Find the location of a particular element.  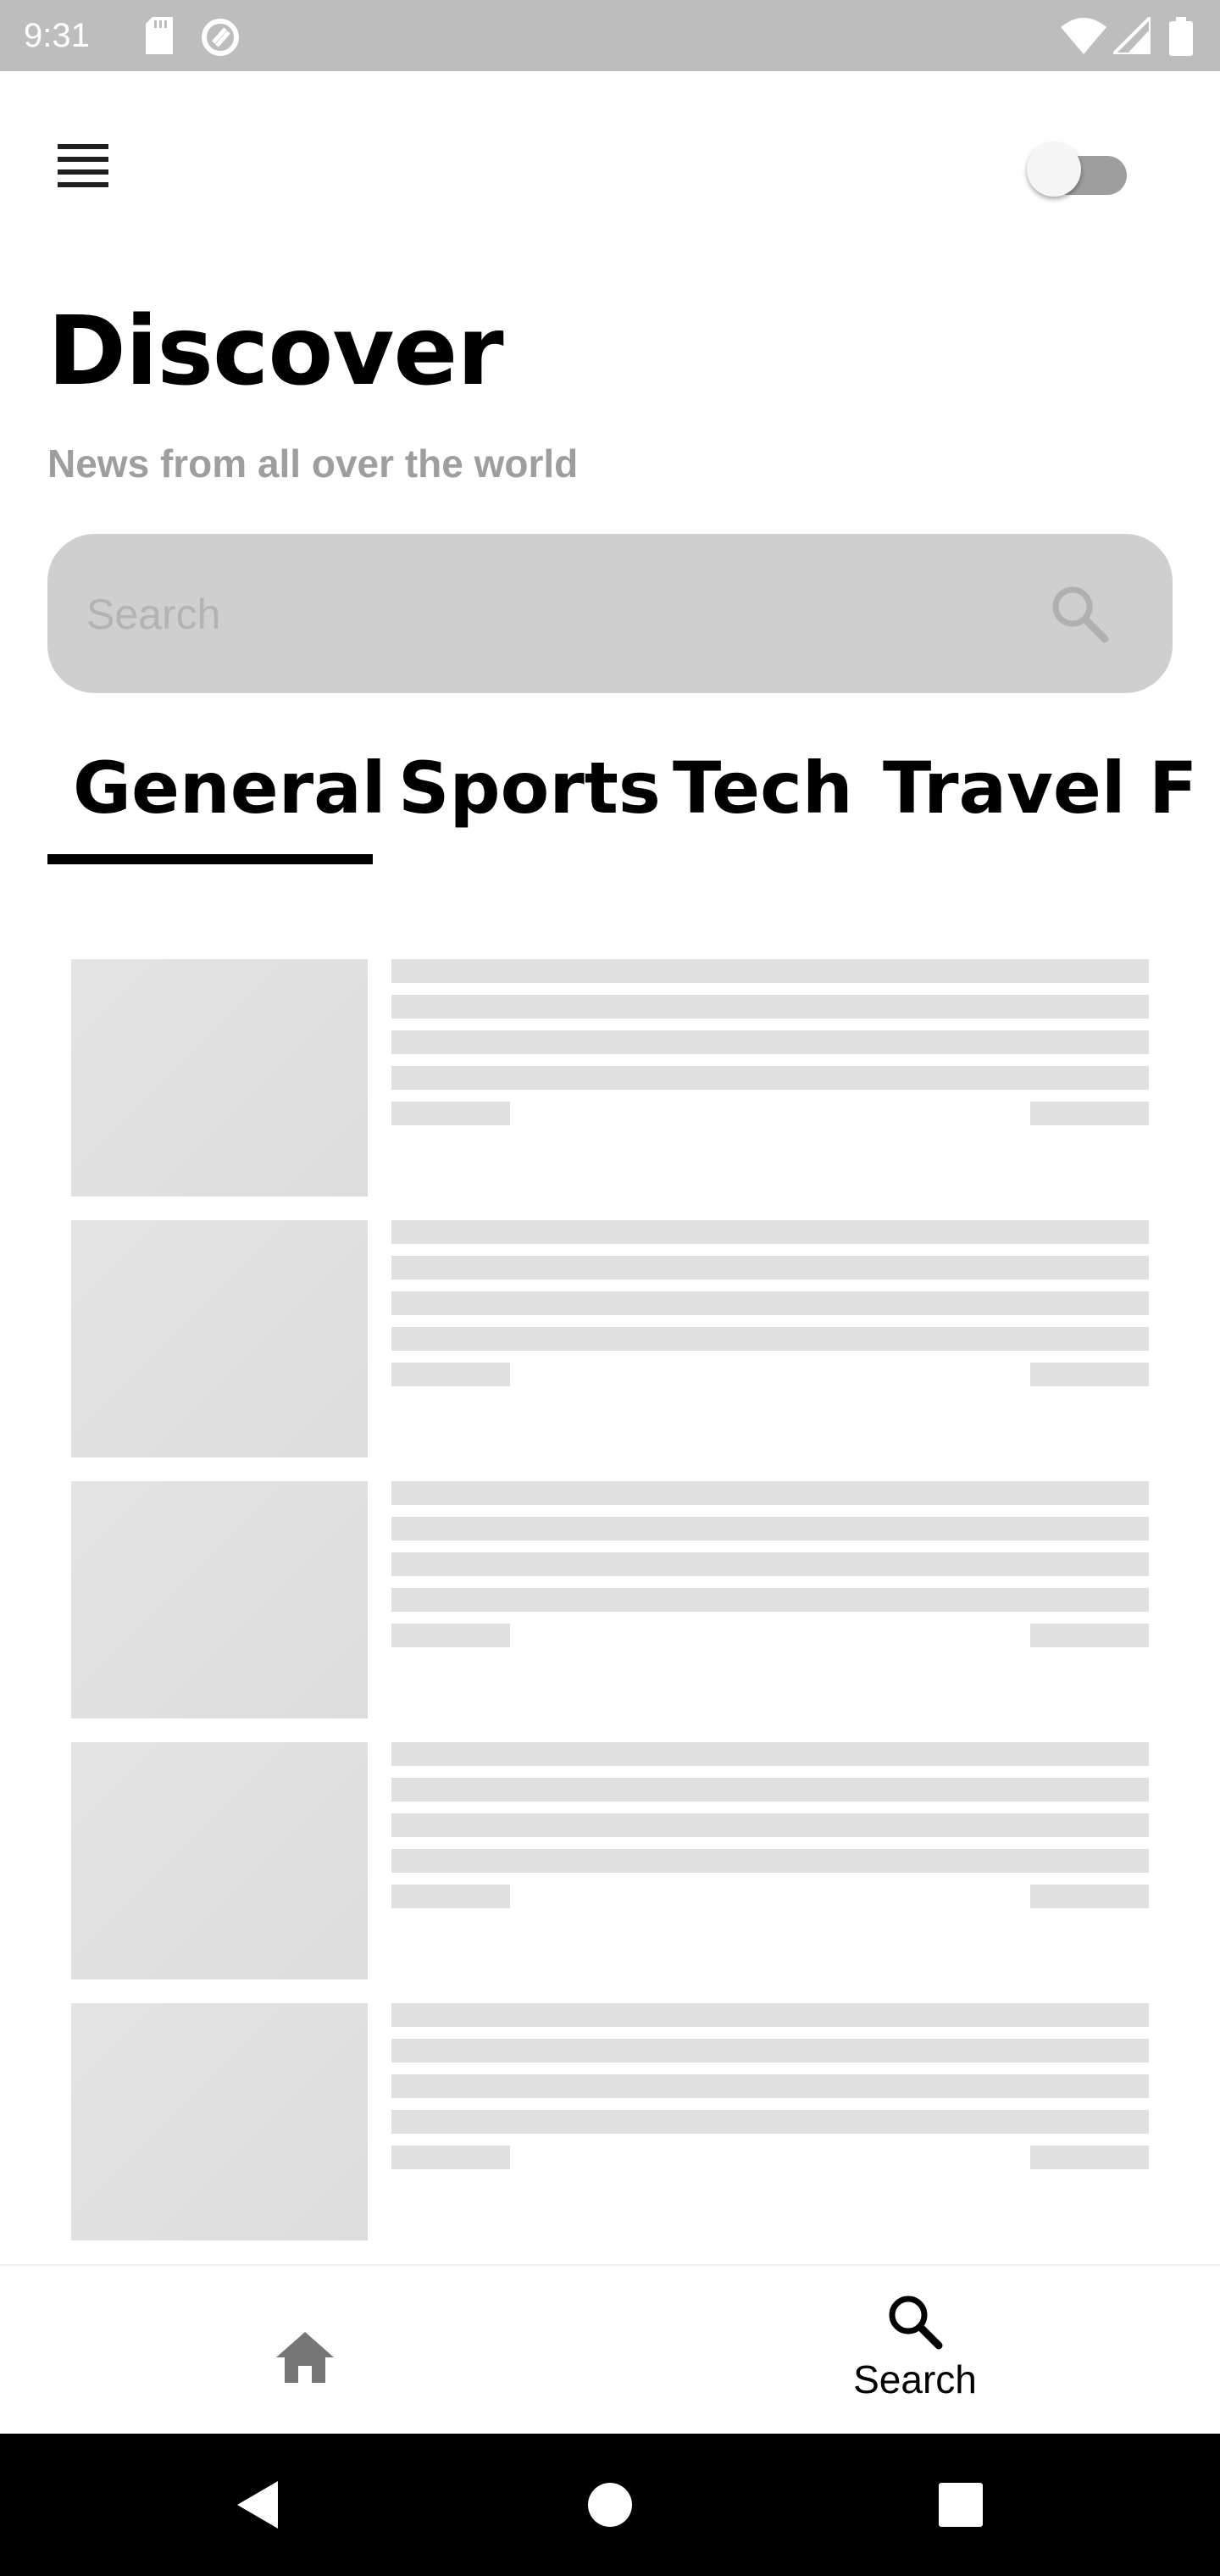

category-tabs: General Sports Tech Travel F is located at coordinates (633, 805).